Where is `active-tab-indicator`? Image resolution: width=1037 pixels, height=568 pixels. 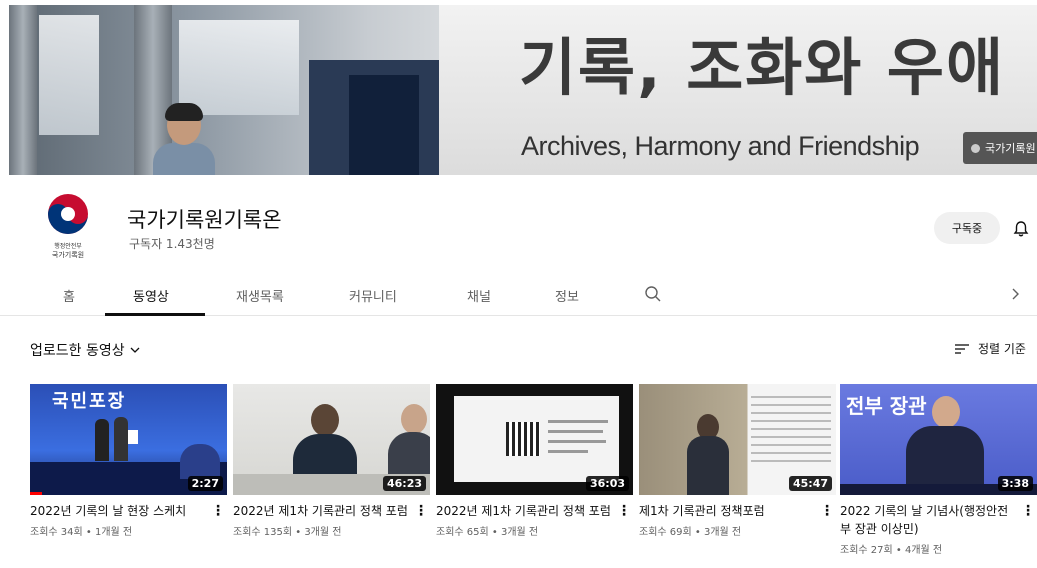
active-tab-indicator is located at coordinates (155, 314).